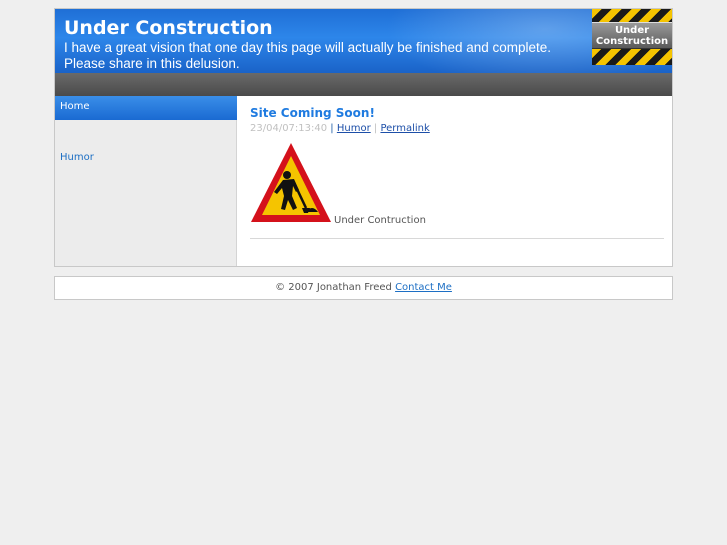 This screenshot has height=545, width=727. What do you see at coordinates (289, 128) in the screenshot?
I see `post-timestamp: 23/04/07:13:40` at bounding box center [289, 128].